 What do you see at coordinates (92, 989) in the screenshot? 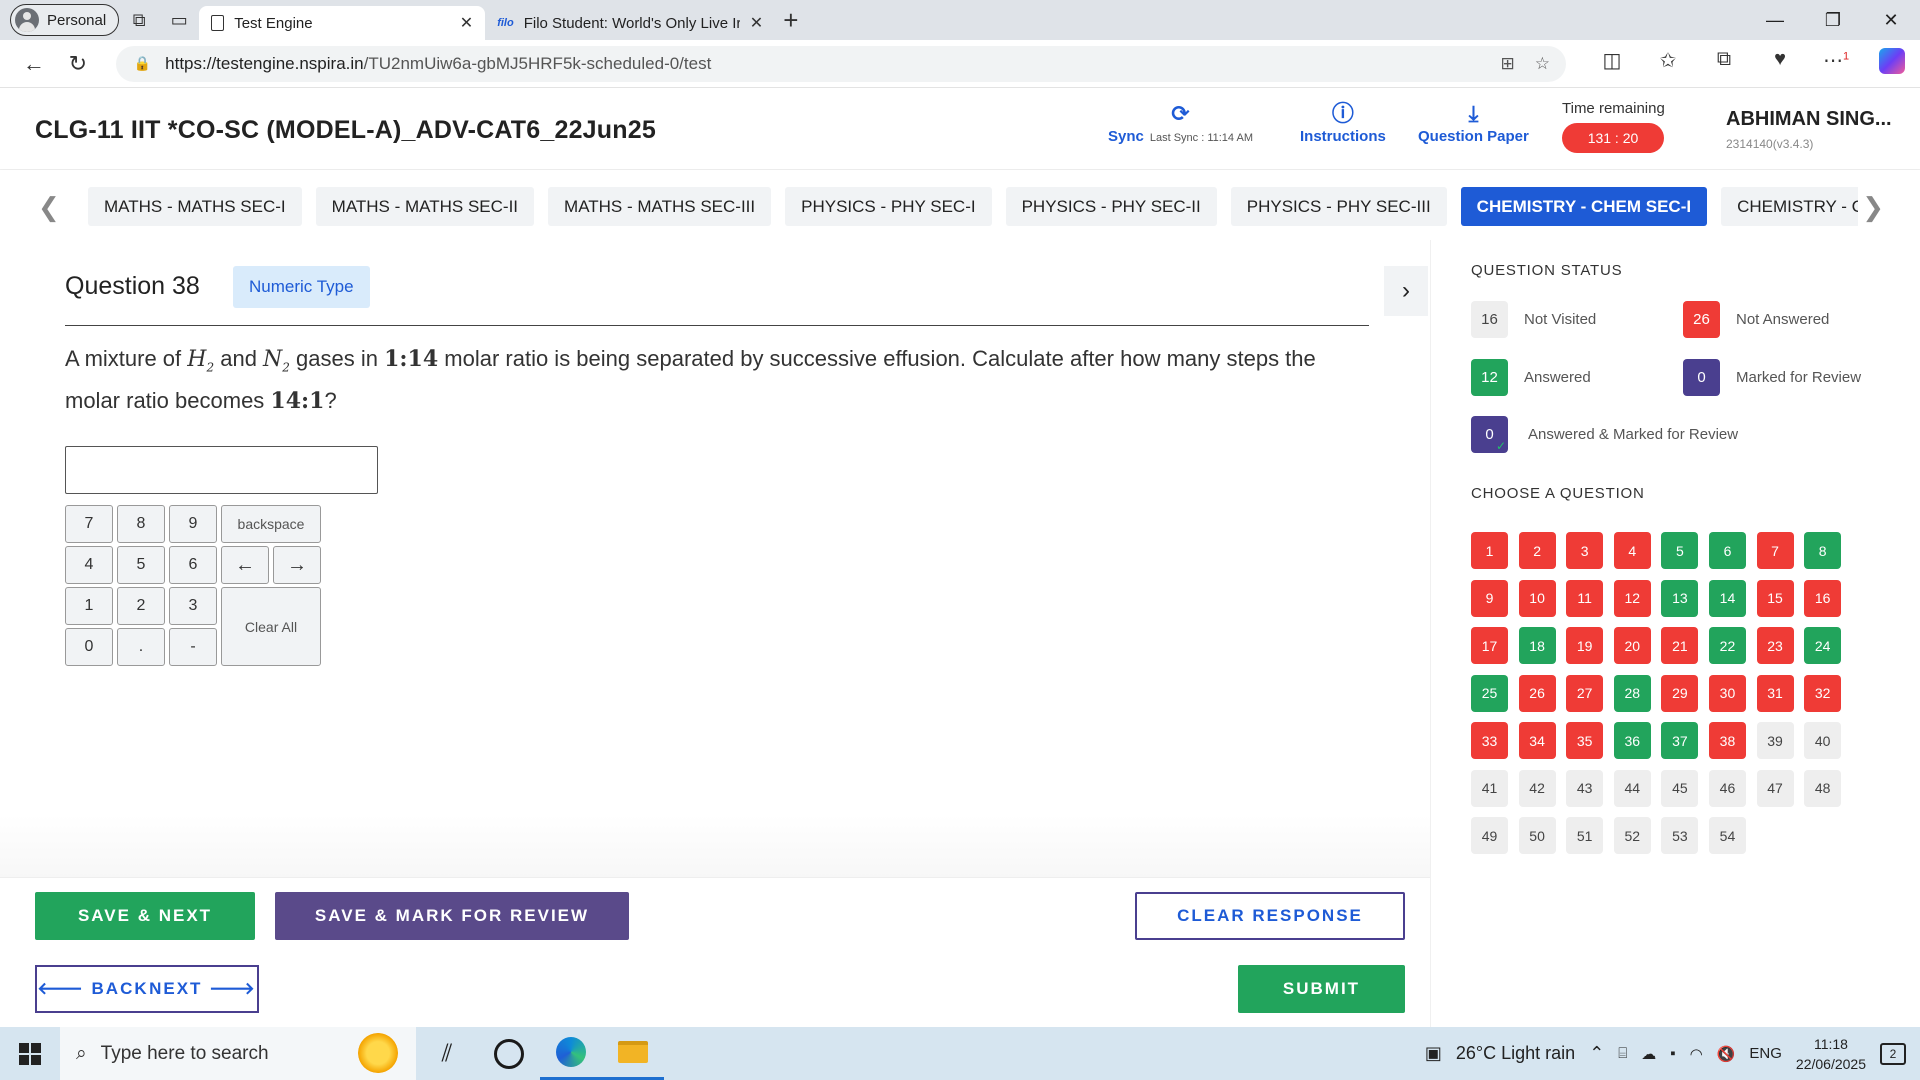
I see `back-button: 🡐 BACK` at bounding box center [92, 989].